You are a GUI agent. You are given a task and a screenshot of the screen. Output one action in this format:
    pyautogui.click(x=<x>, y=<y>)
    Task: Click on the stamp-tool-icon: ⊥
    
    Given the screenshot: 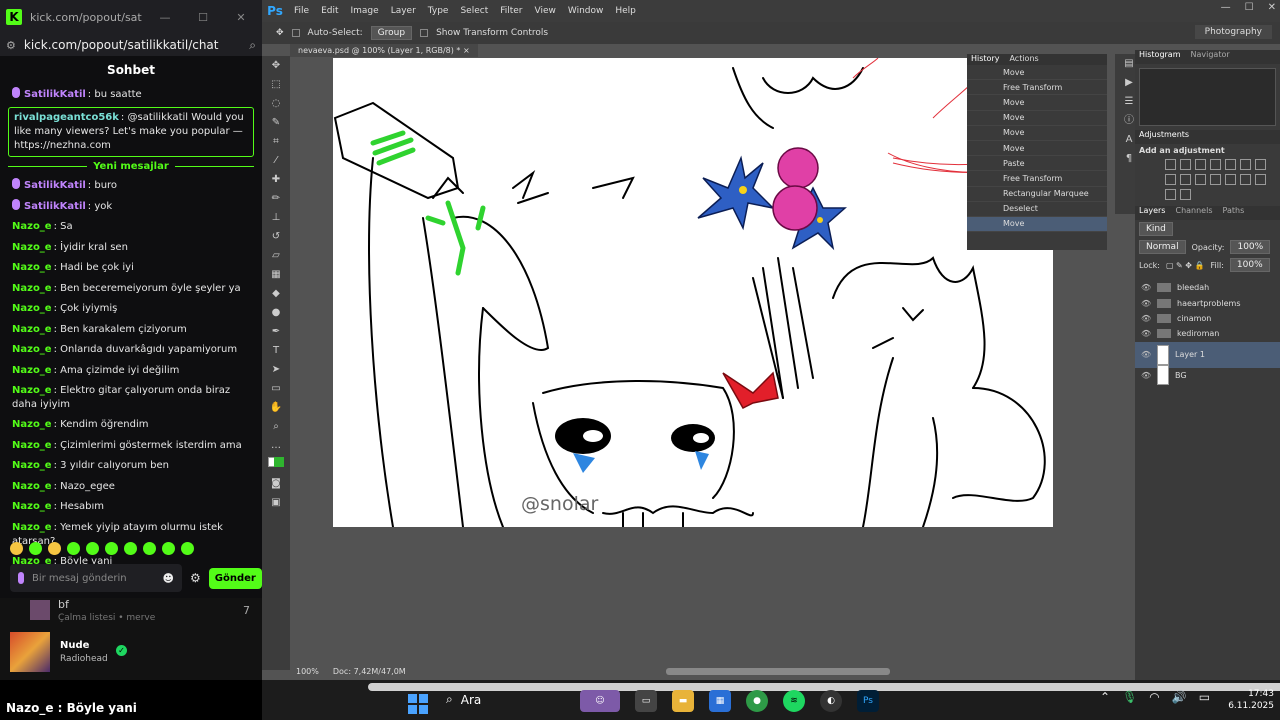 What is the action you would take?
    pyautogui.click(x=276, y=217)
    